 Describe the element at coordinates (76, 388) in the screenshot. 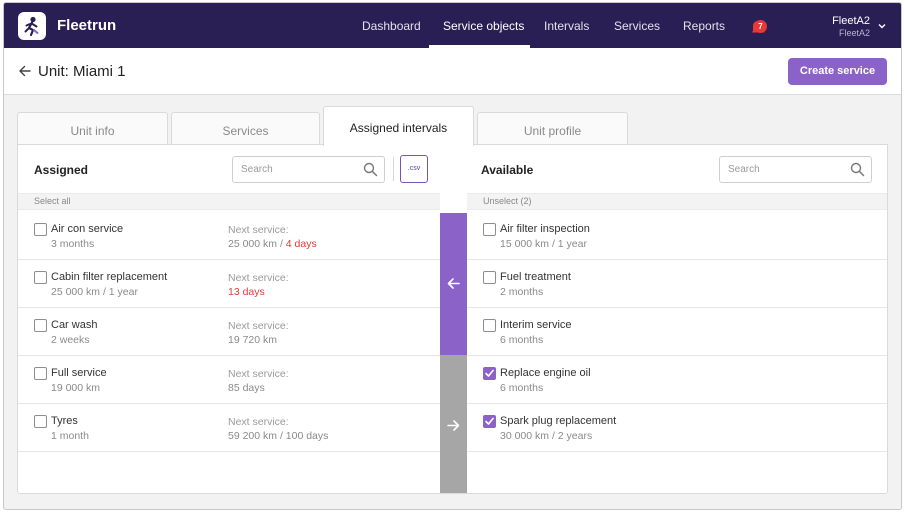

I see `interval-period: 19 000 km` at that location.